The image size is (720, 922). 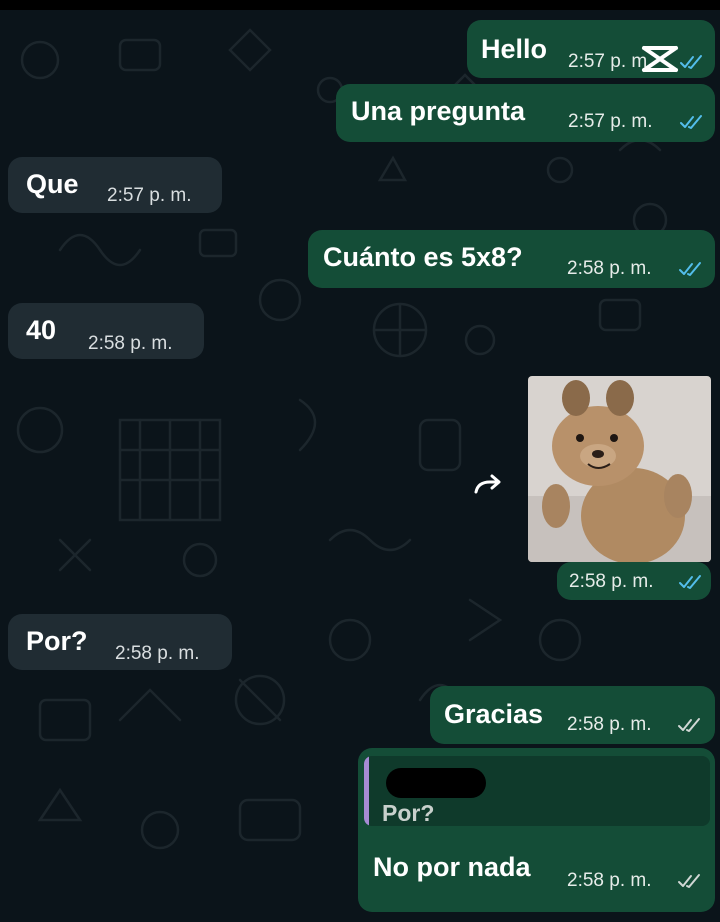 I want to click on message-bubble-outgoing: Gracias 2:58 p. m., so click(x=572, y=715).